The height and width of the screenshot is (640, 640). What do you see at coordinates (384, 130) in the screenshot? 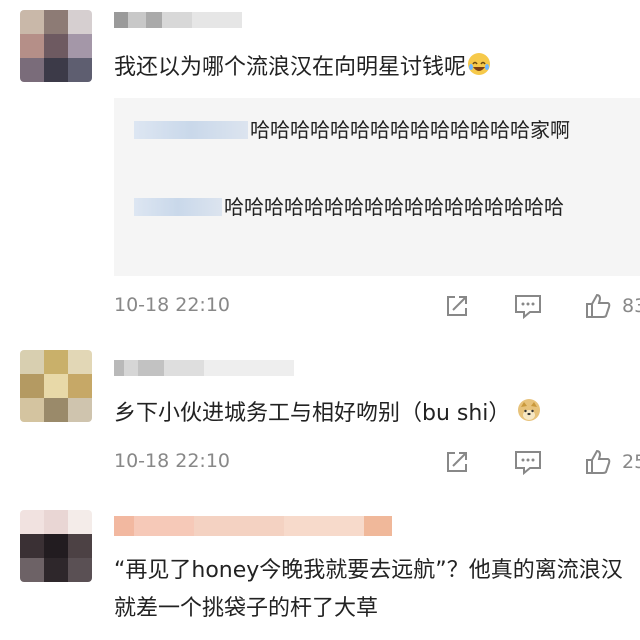
I see `reply-item: 哈哈哈哈哈哈哈哈哈哈哈哈哈哈家啊` at bounding box center [384, 130].